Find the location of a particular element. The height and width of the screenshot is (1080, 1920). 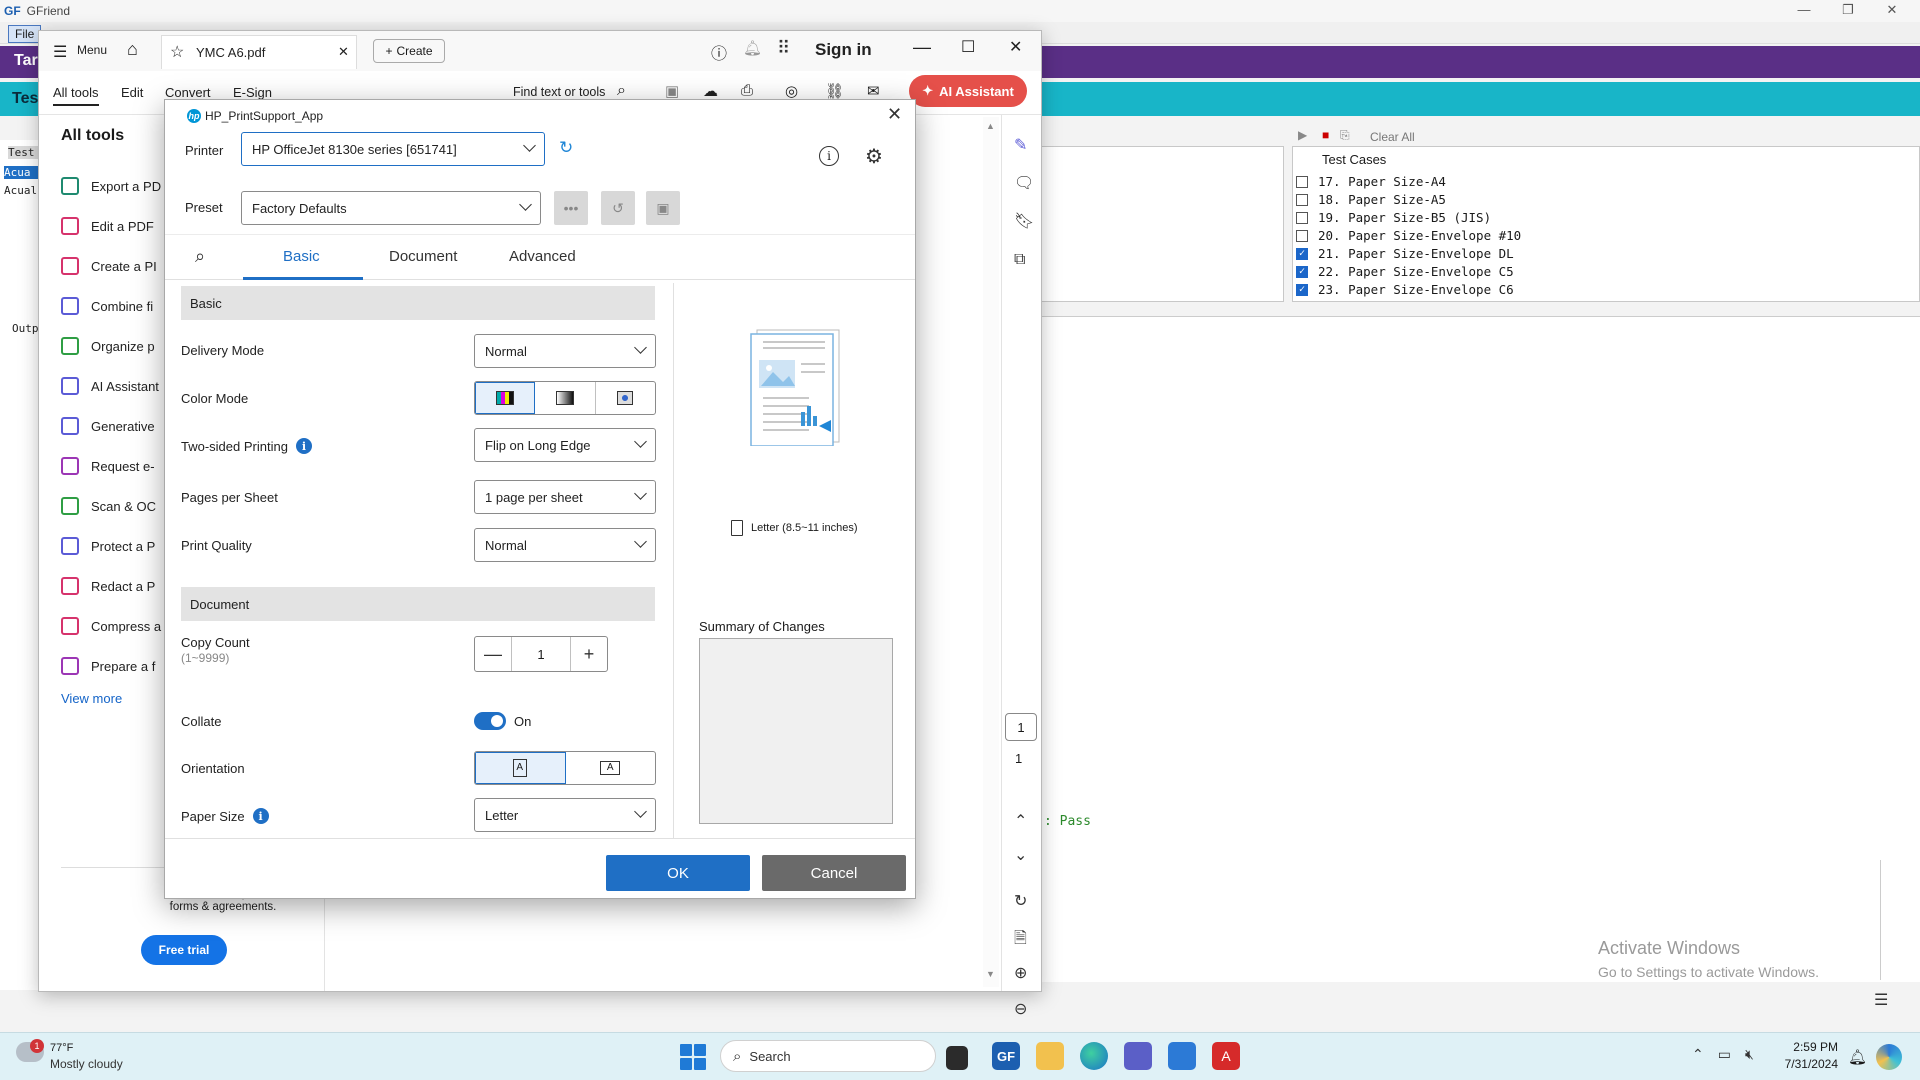

color-mode-color is located at coordinates (505, 398).